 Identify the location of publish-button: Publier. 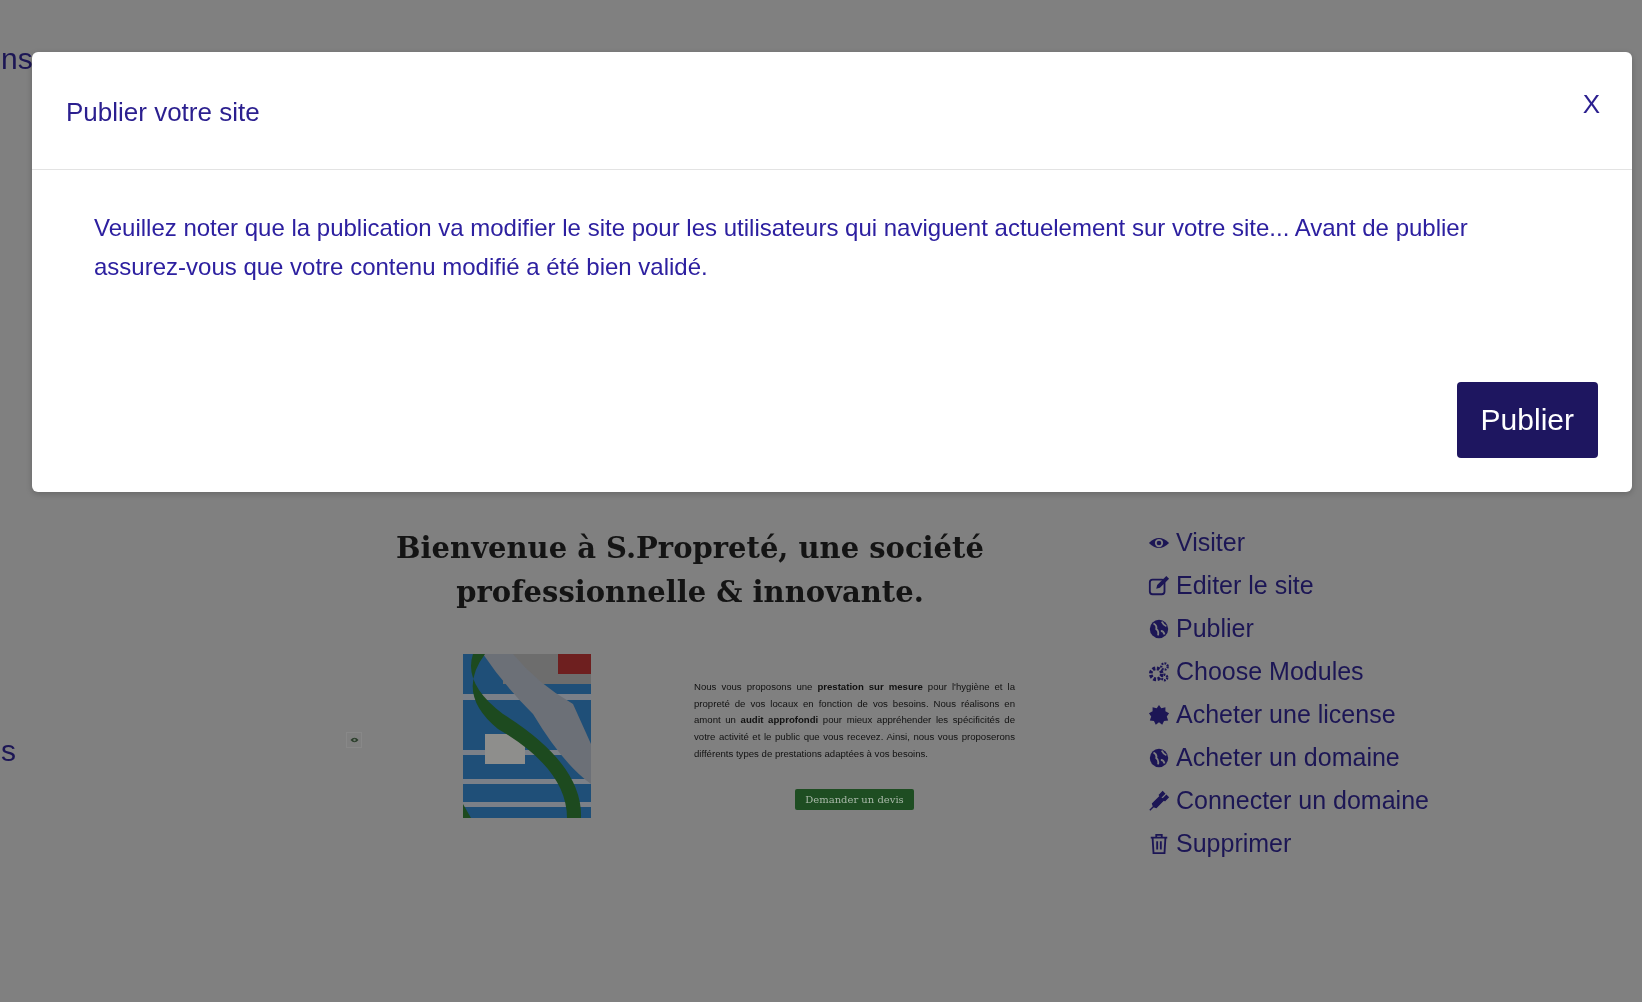
(1527, 420).